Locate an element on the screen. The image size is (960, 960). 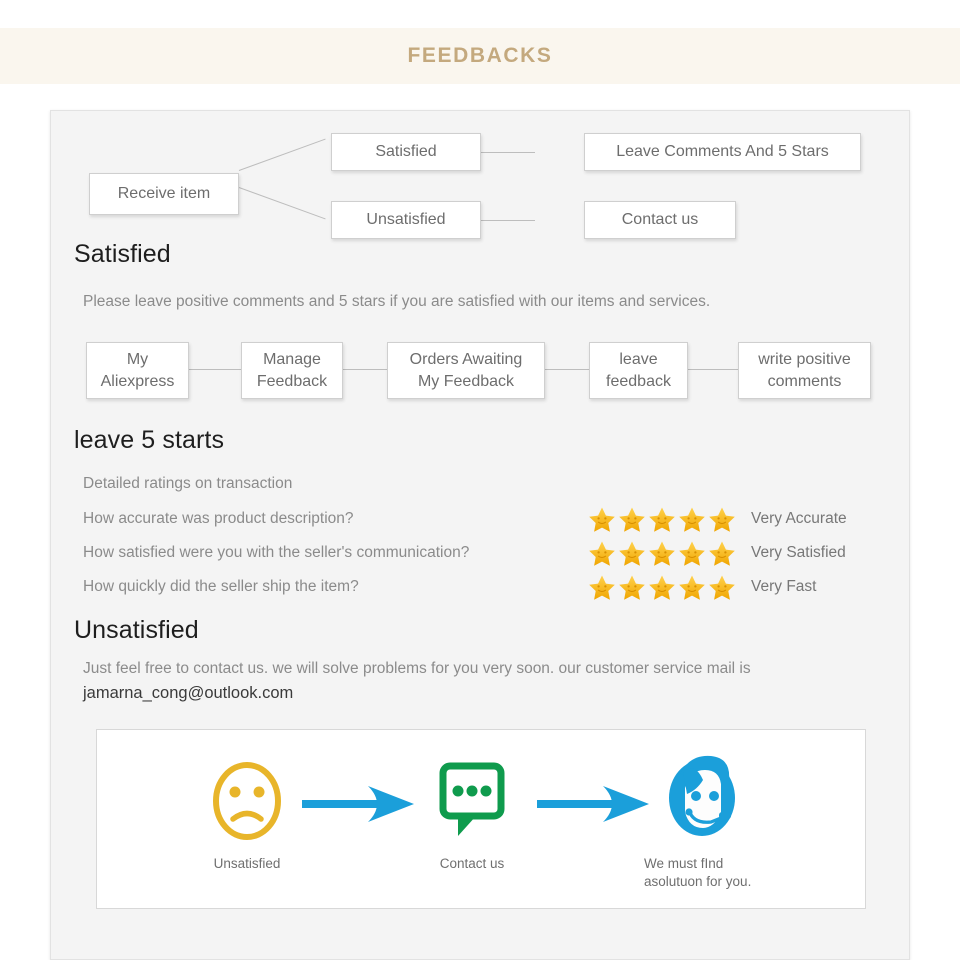
step-box: write positive comments is located at coordinates (804, 370).